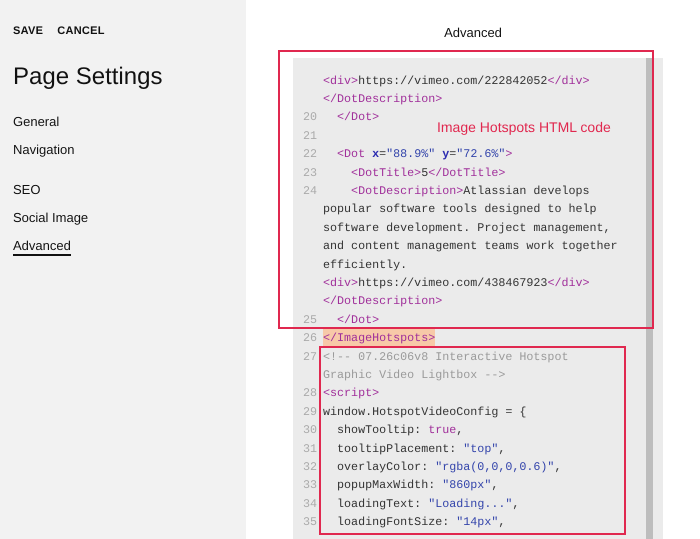 This screenshot has height=539, width=700. I want to click on line-number: 25, so click(310, 320).